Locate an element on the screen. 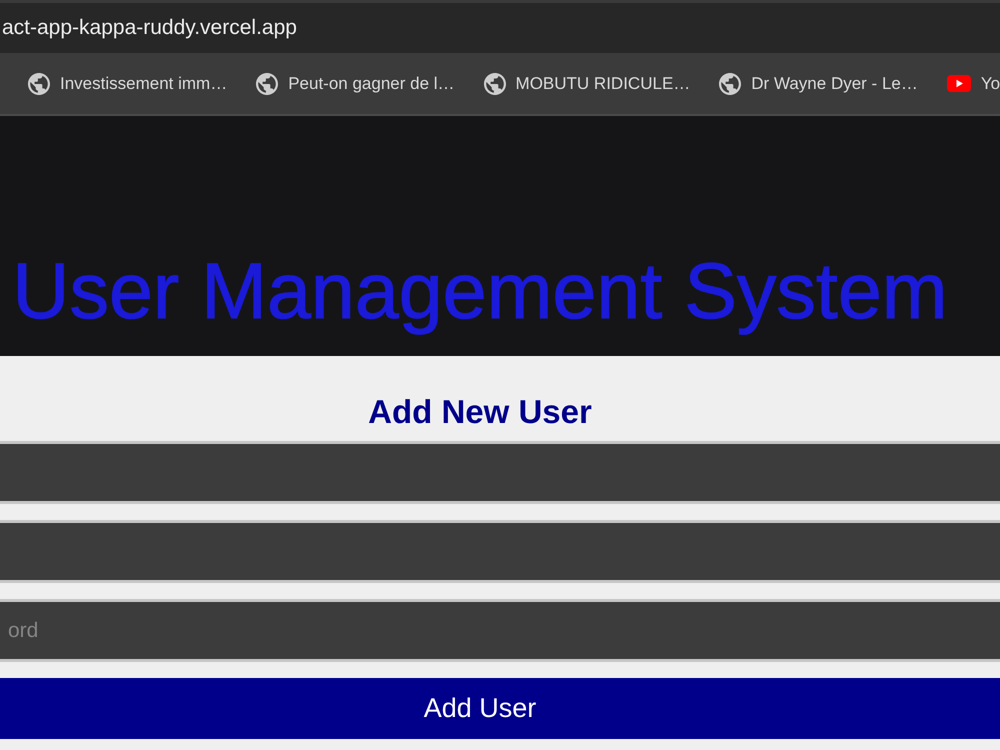 Image resolution: width=1000 pixels, height=750 pixels. add-user-button: Add User is located at coordinates (500, 708).